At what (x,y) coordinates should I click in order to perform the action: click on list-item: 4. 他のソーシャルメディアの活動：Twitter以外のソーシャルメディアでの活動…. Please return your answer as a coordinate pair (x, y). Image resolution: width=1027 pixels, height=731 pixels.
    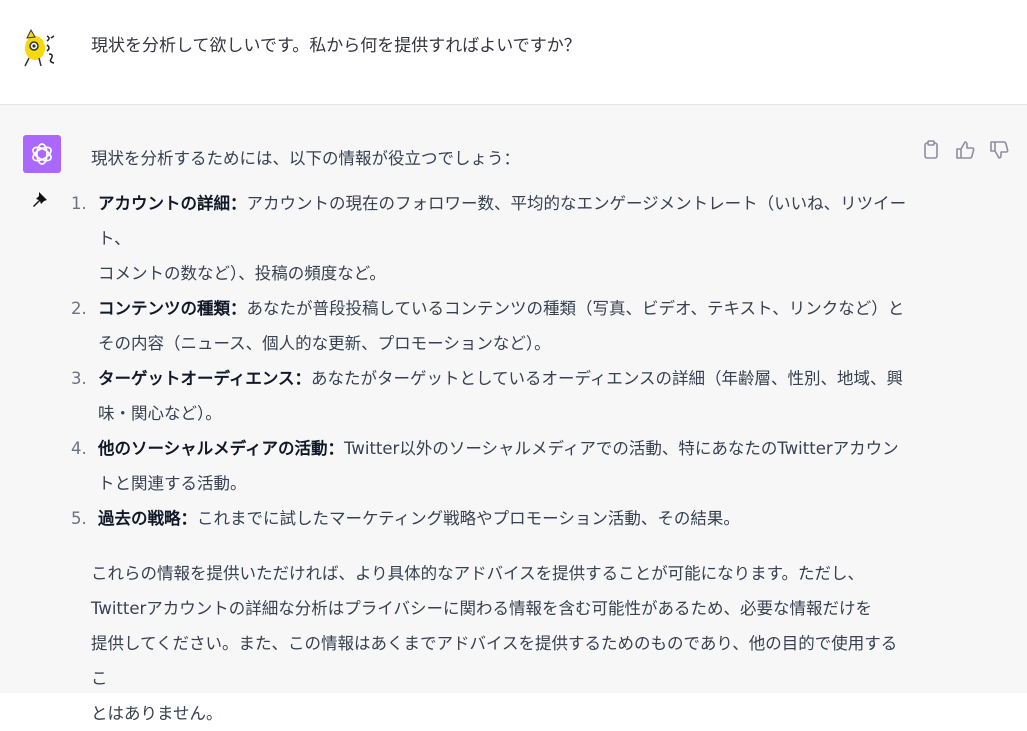
    Looking at the image, I should click on (491, 466).